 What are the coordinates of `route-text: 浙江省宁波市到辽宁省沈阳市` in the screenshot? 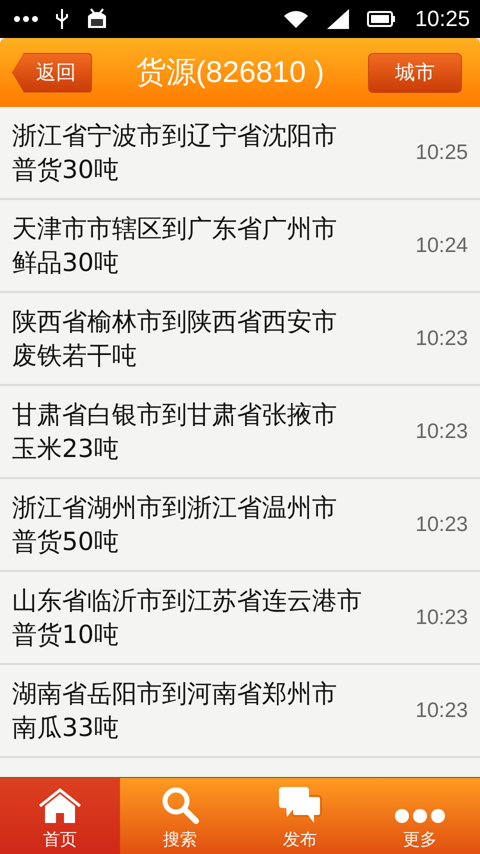 It's located at (175, 136).